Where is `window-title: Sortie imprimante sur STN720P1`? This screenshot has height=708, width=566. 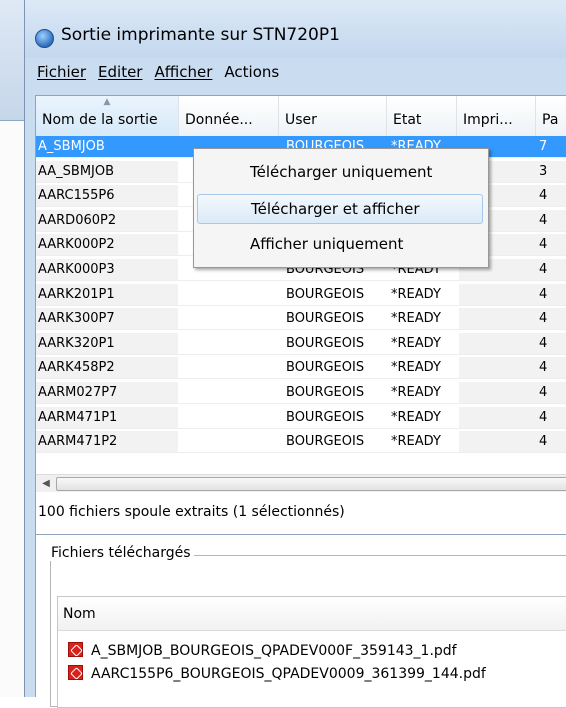 window-title: Sortie imprimante sur STN720P1 is located at coordinates (200, 35).